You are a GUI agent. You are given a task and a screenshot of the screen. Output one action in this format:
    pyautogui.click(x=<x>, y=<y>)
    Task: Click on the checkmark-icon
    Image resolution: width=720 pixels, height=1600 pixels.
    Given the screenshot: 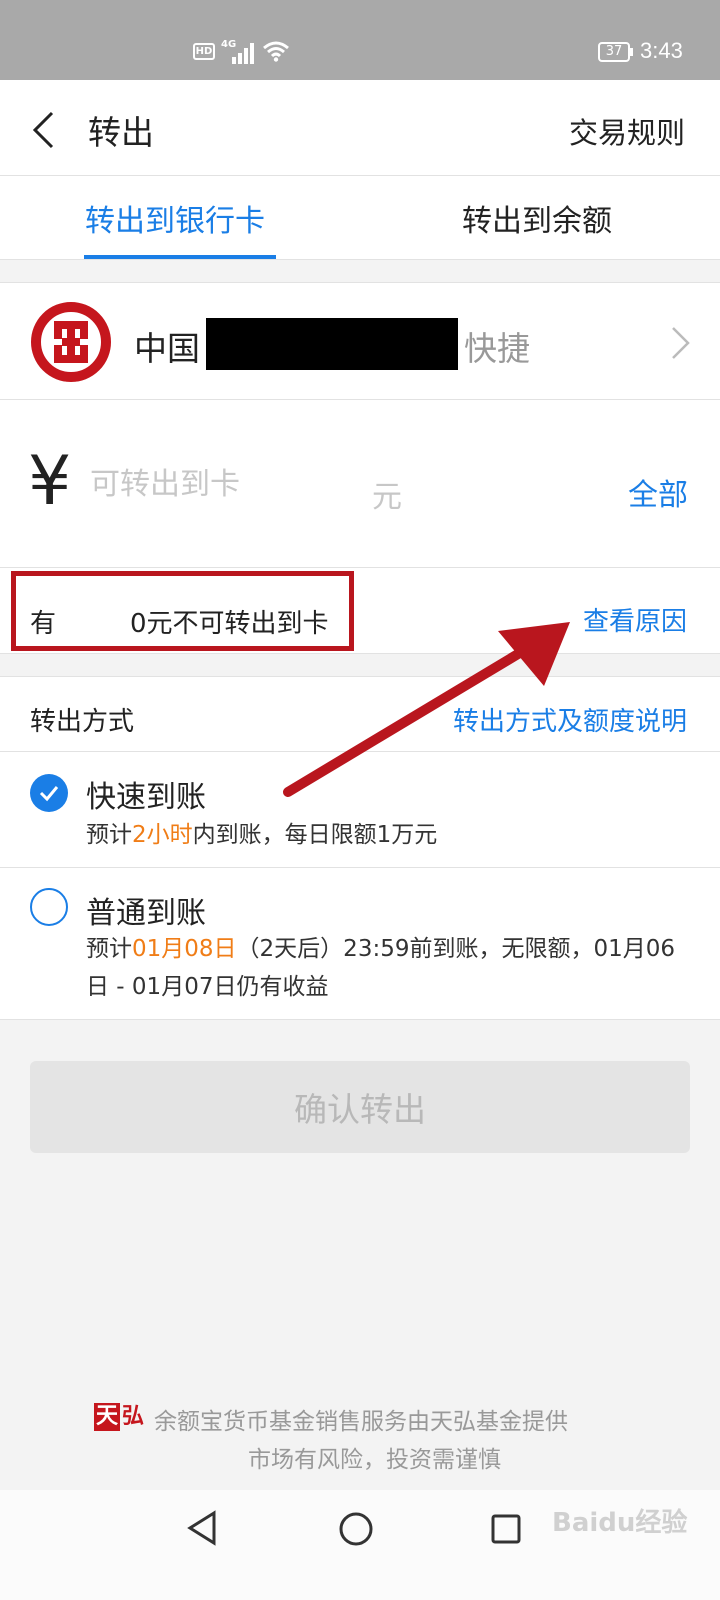 What is the action you would take?
    pyautogui.click(x=49, y=794)
    